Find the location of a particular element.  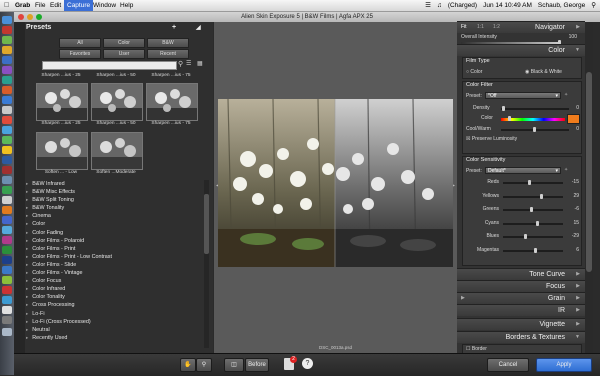

ir-header: IR ▶ is located at coordinates (521, 310).